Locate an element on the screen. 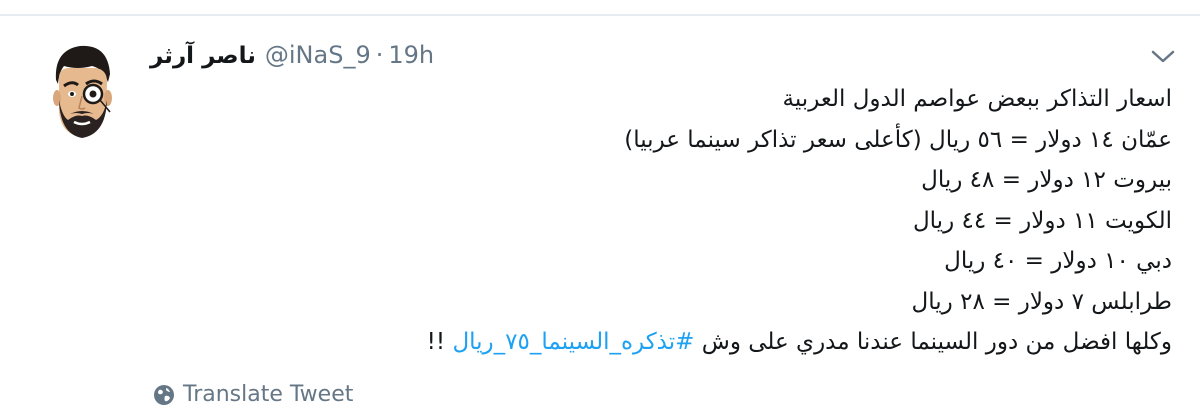 The width and height of the screenshot is (1200, 420). translate-tweet-button: Translate Tweet is located at coordinates (253, 394).